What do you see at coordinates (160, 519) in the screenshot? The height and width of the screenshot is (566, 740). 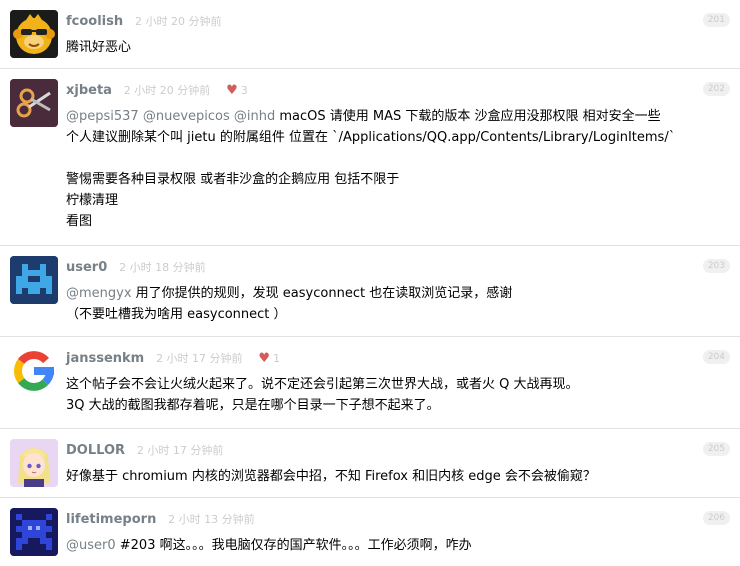 I see `reply-meta: lifetimeporn 2 小时 13 分钟前` at bounding box center [160, 519].